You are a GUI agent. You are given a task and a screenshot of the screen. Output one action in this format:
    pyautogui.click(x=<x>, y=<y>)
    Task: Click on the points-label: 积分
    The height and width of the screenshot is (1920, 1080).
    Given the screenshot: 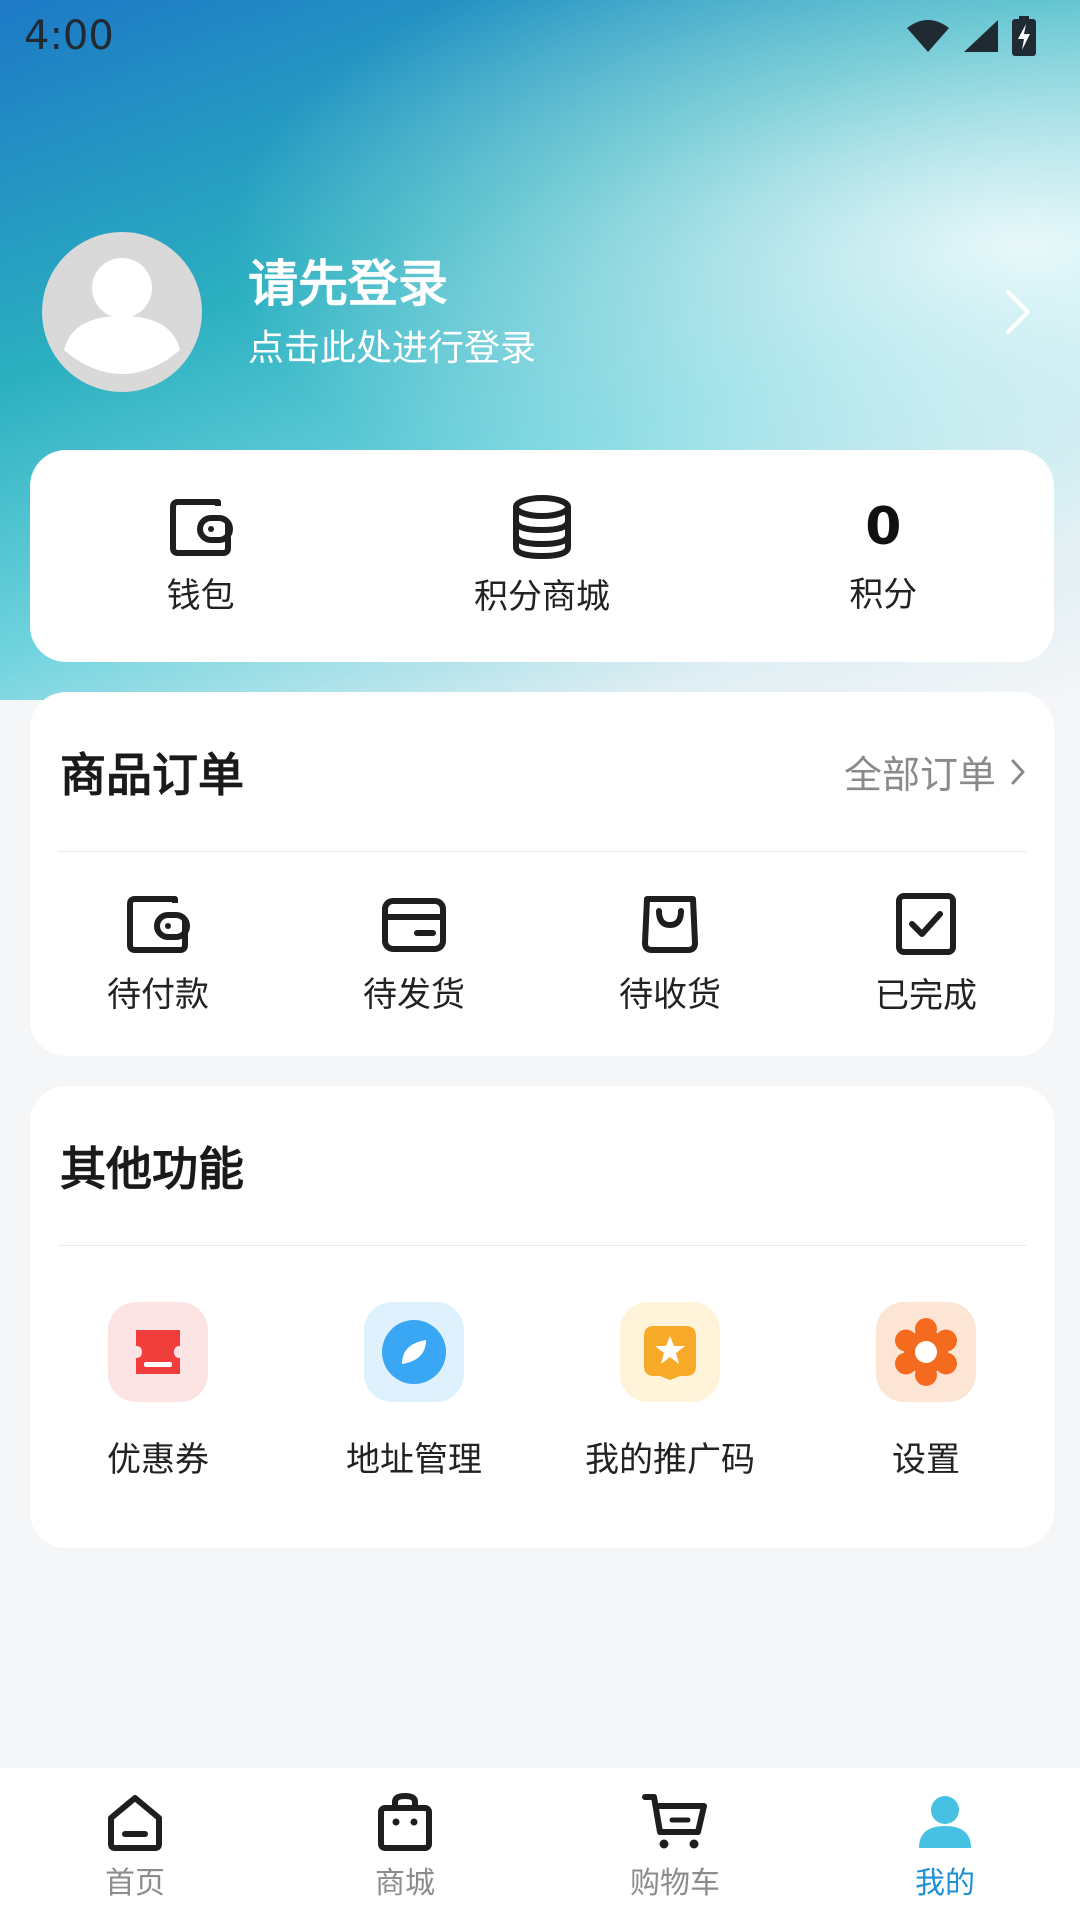 What is the action you would take?
    pyautogui.click(x=883, y=594)
    